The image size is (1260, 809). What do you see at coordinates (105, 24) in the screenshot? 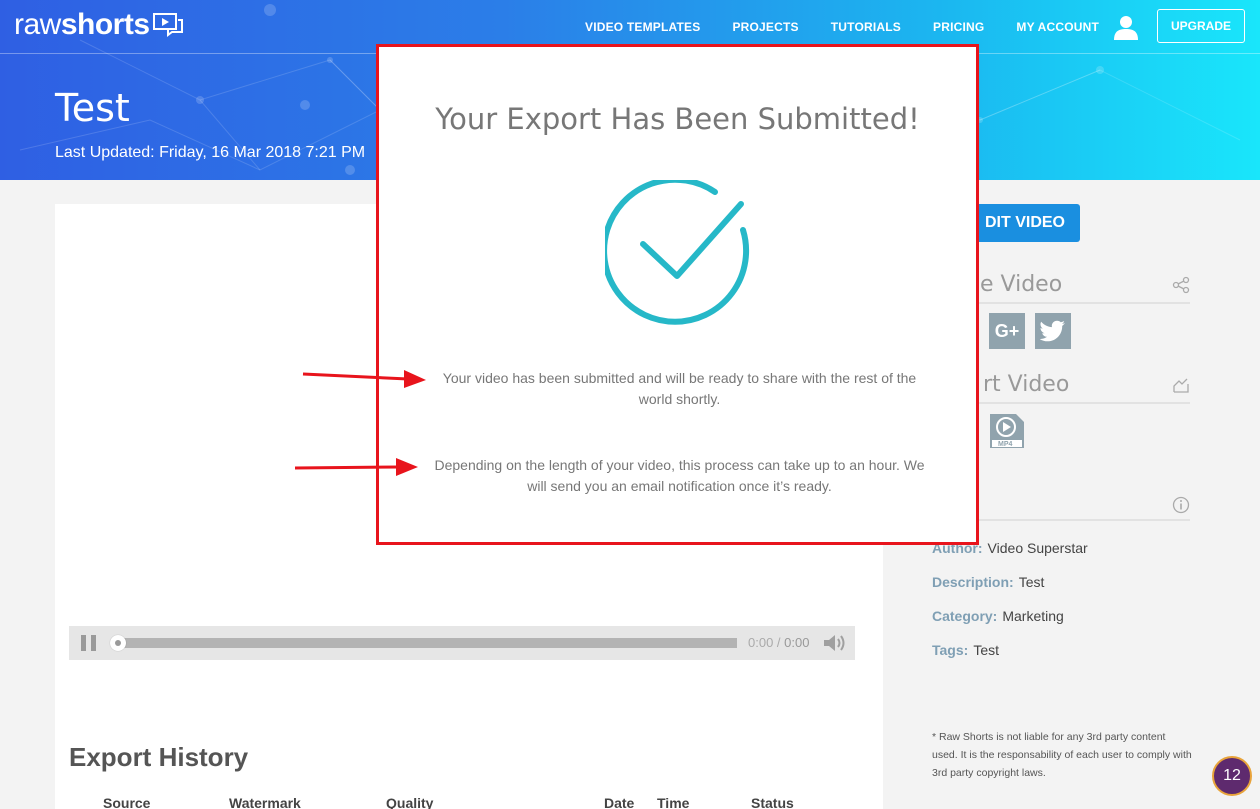
I see `logo-text-shorts: shorts` at bounding box center [105, 24].